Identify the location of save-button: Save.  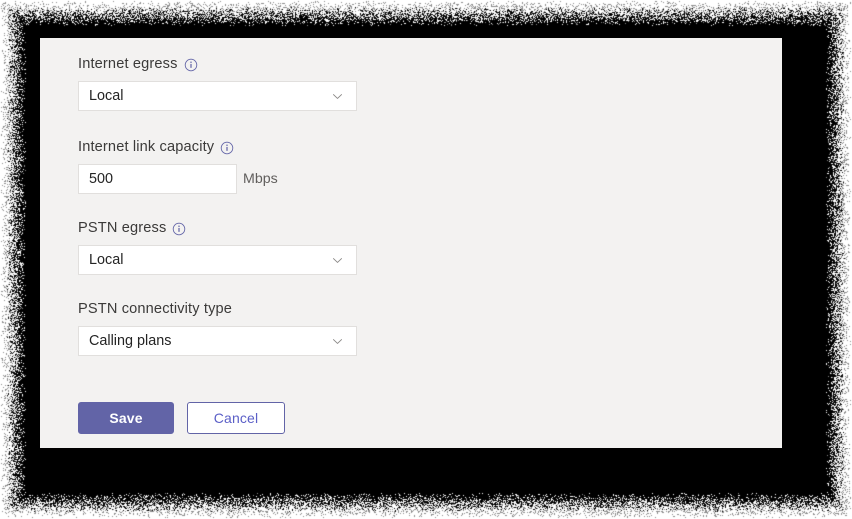
(126, 418).